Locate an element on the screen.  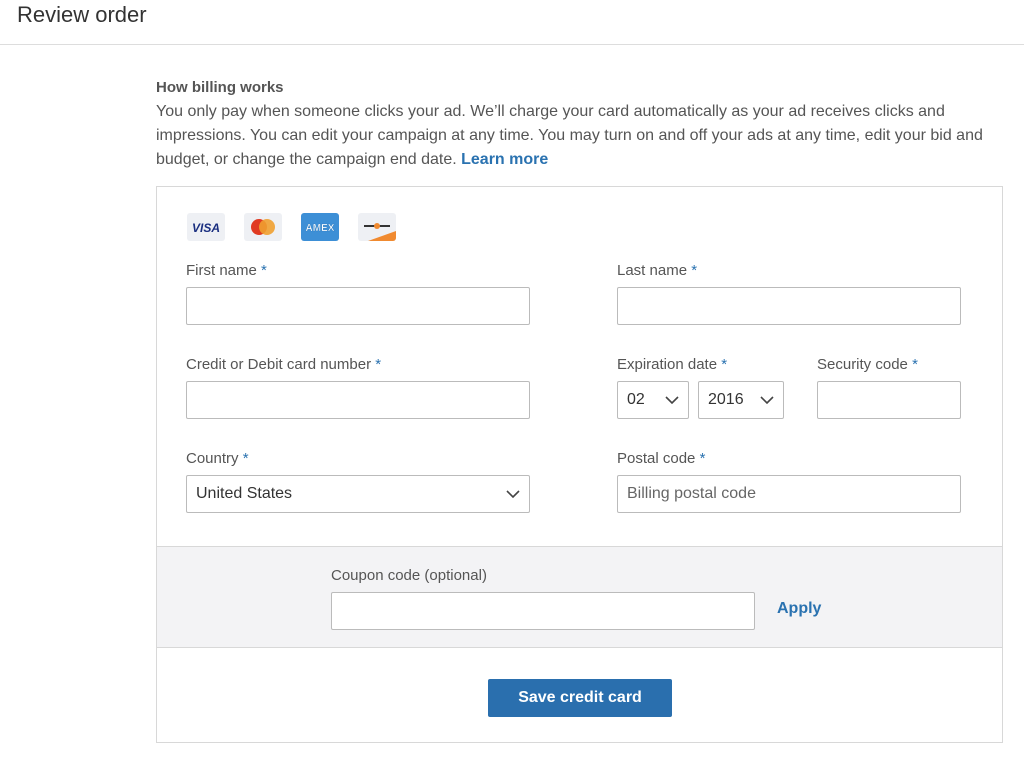
mastercard-icon is located at coordinates (263, 227).